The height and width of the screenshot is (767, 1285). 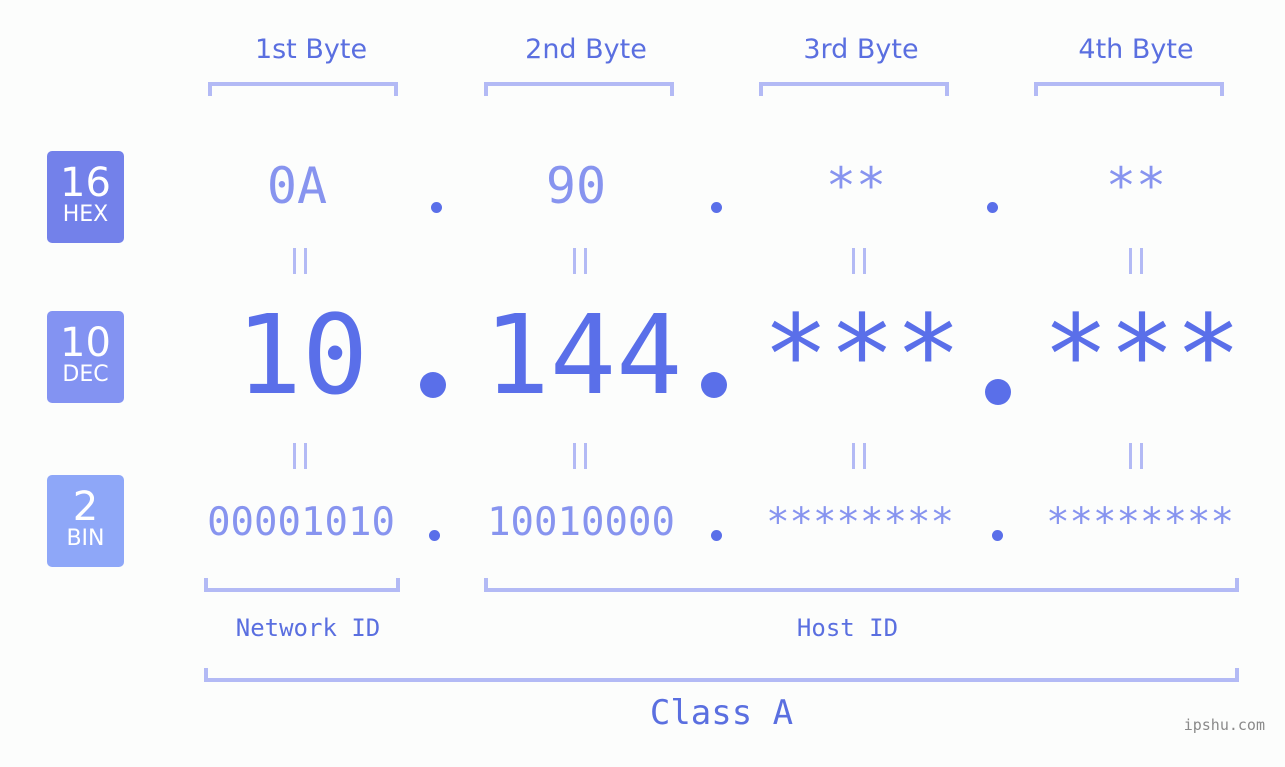 What do you see at coordinates (302, 355) in the screenshot?
I see `dec-byte-1: 10` at bounding box center [302, 355].